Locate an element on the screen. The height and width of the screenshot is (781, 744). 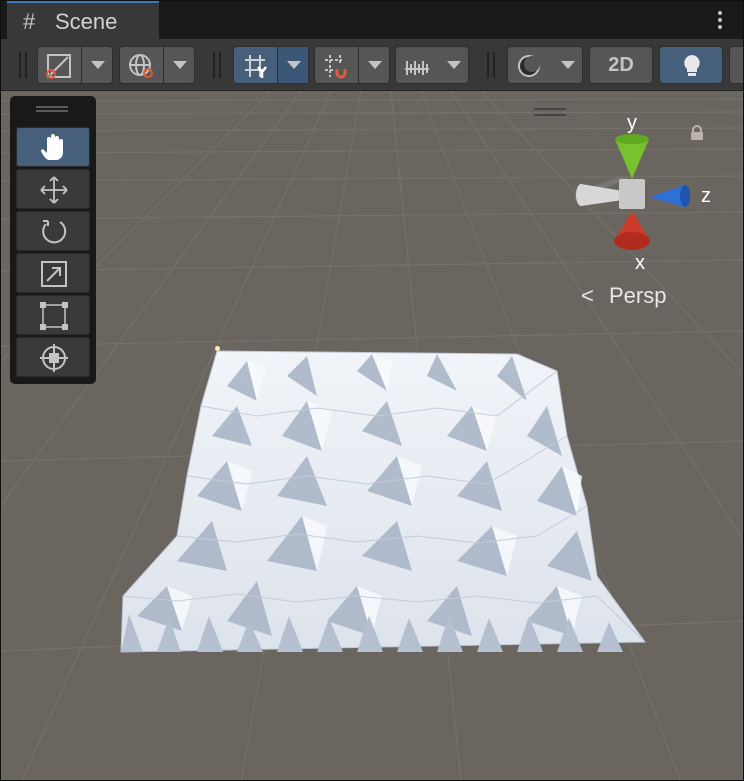
toolbar-overflow-button is located at coordinates (736, 65).